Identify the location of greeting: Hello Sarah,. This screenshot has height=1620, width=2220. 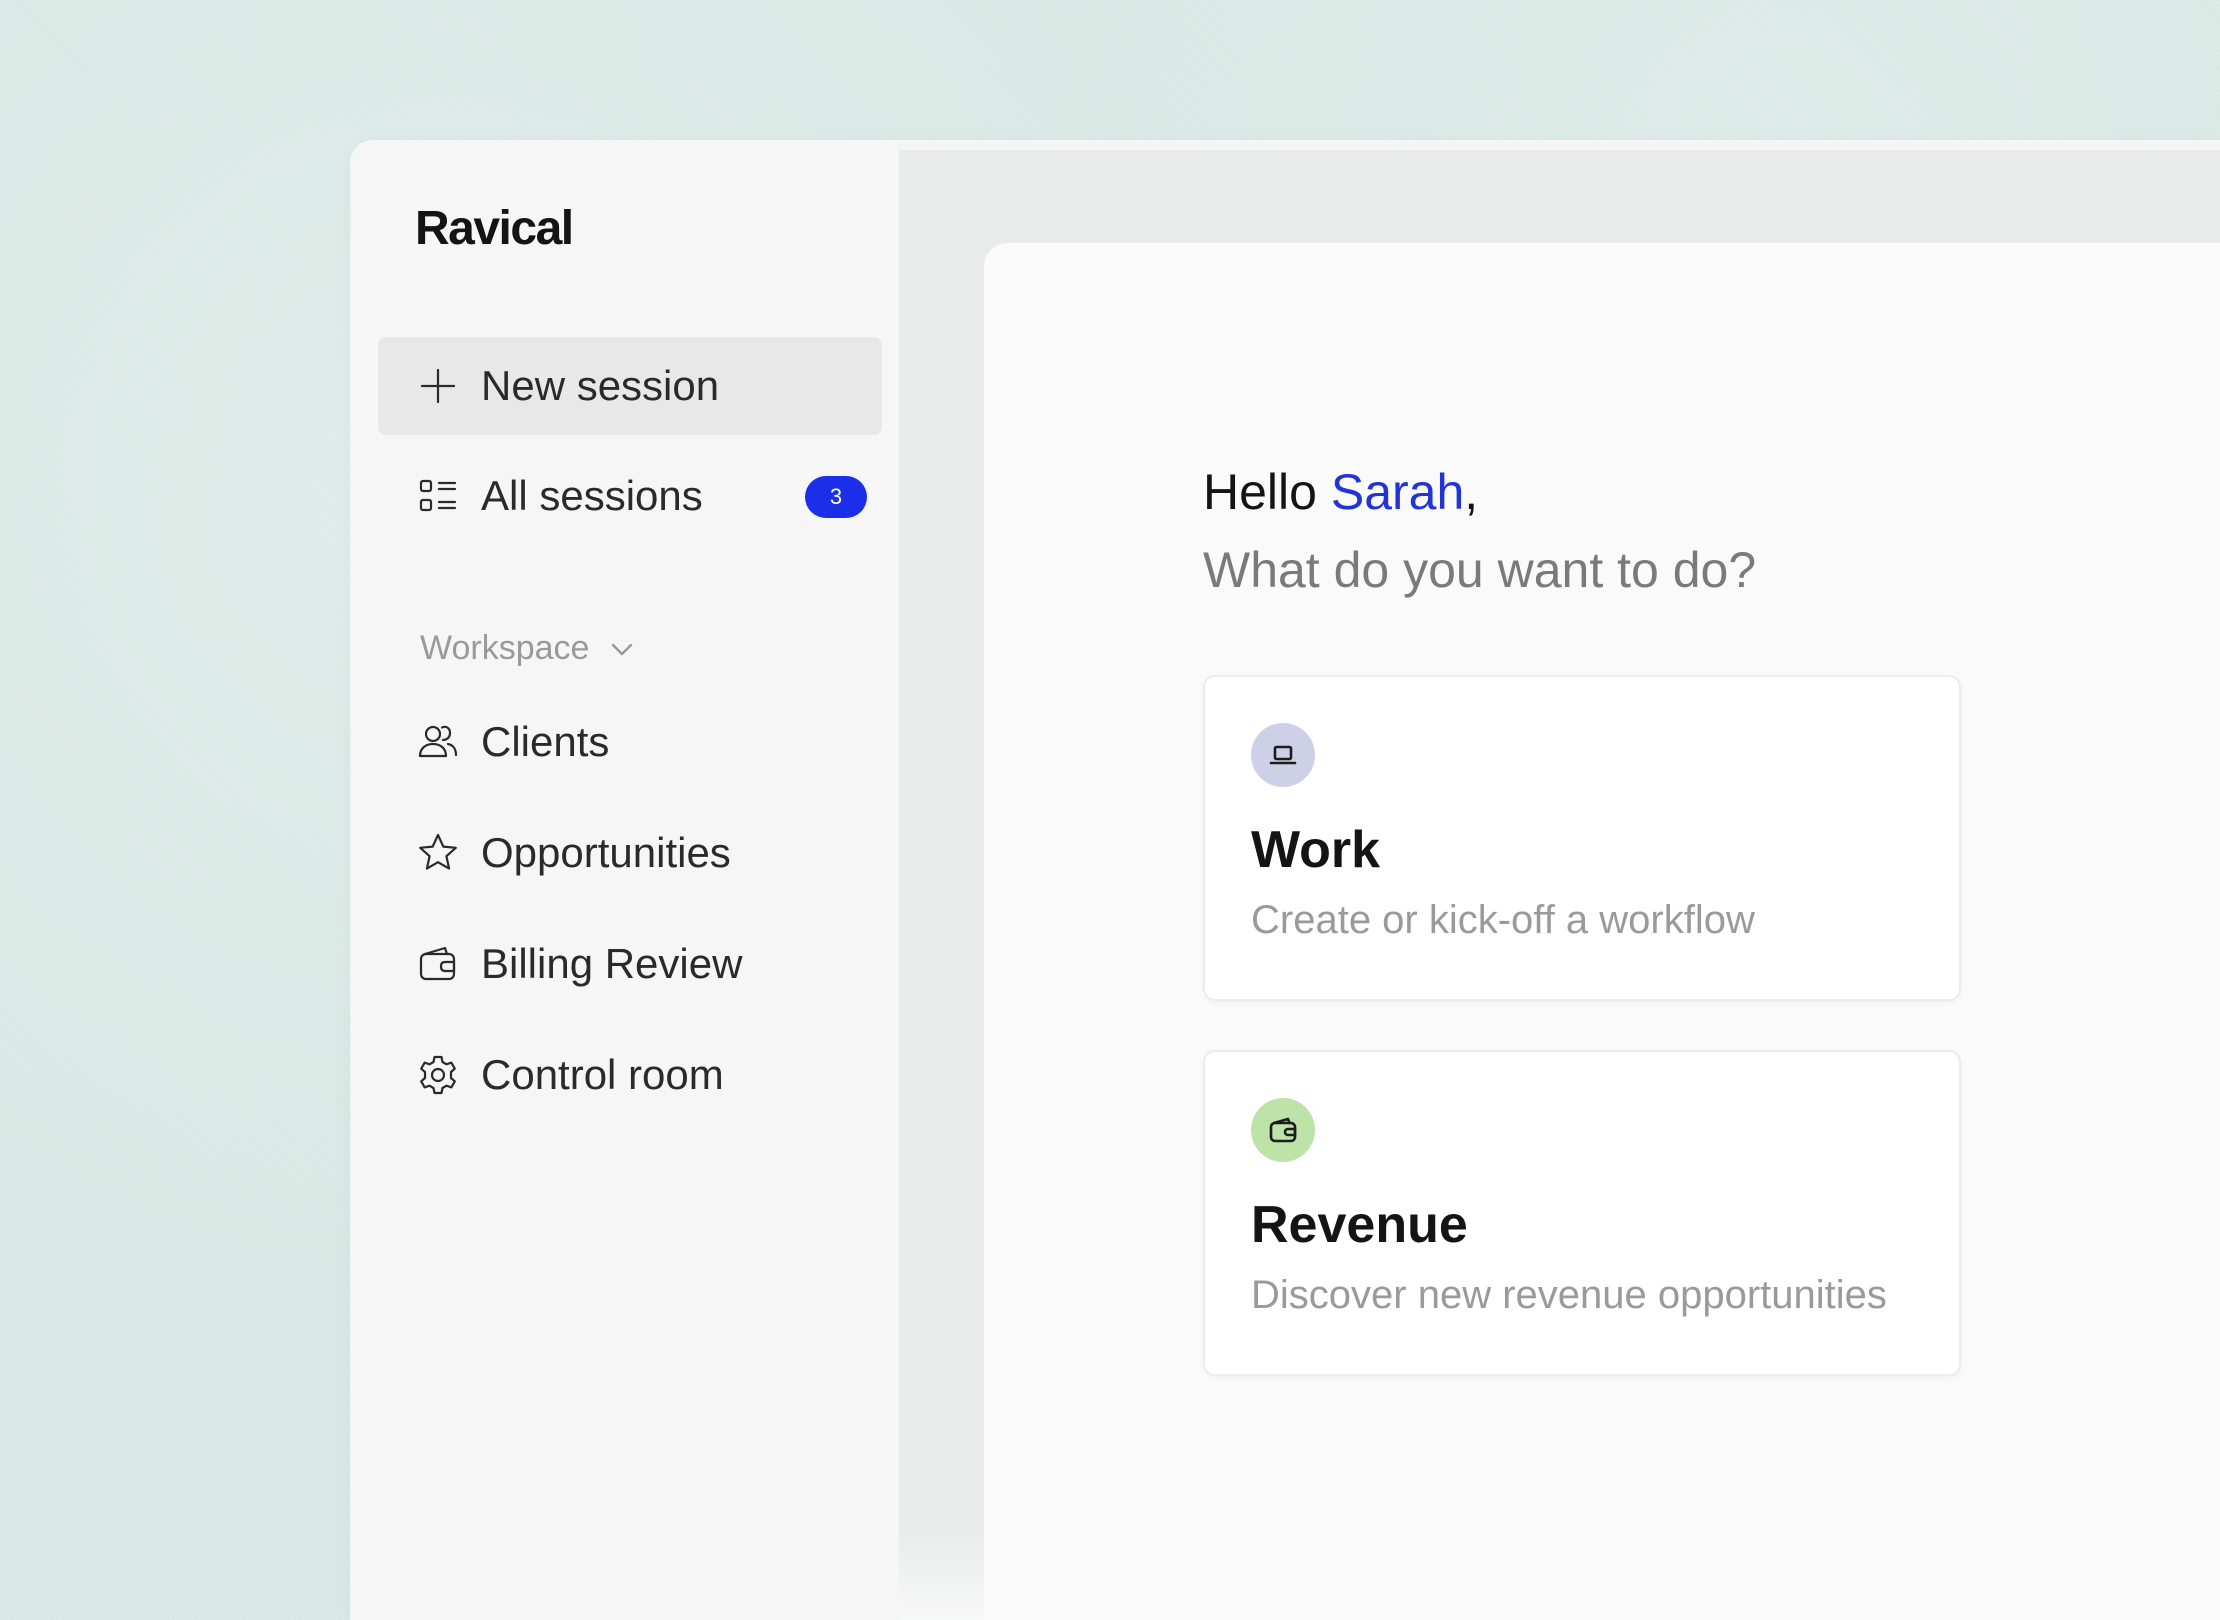
(1340, 492).